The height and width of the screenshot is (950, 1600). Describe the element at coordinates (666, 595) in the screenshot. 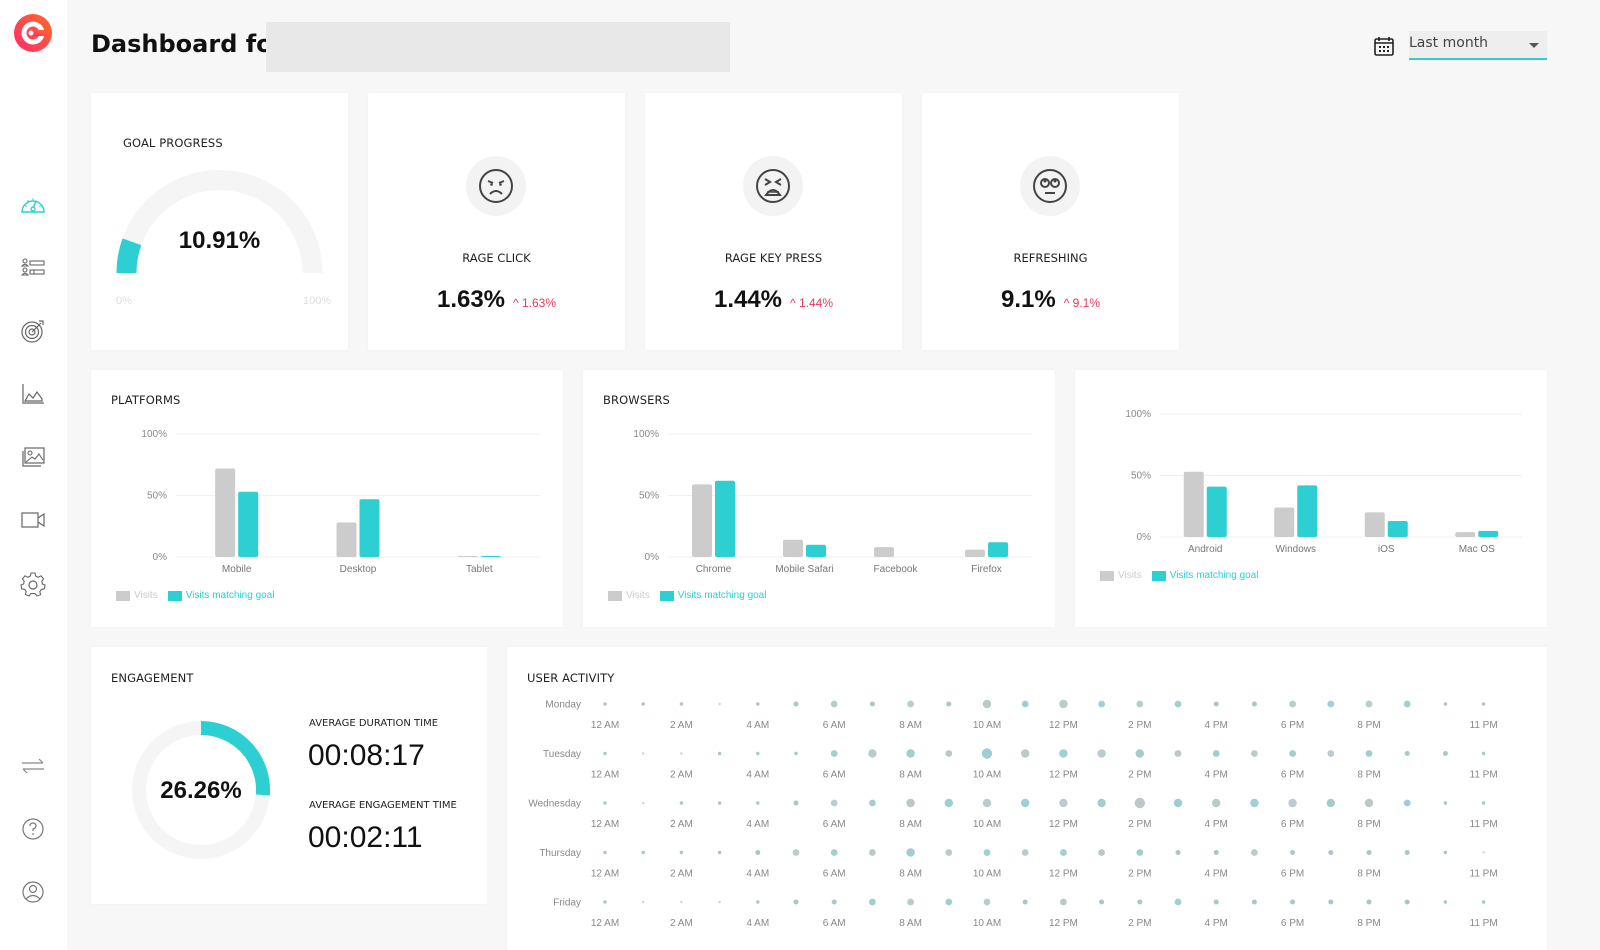

I see `legend-swatch-goal` at that location.